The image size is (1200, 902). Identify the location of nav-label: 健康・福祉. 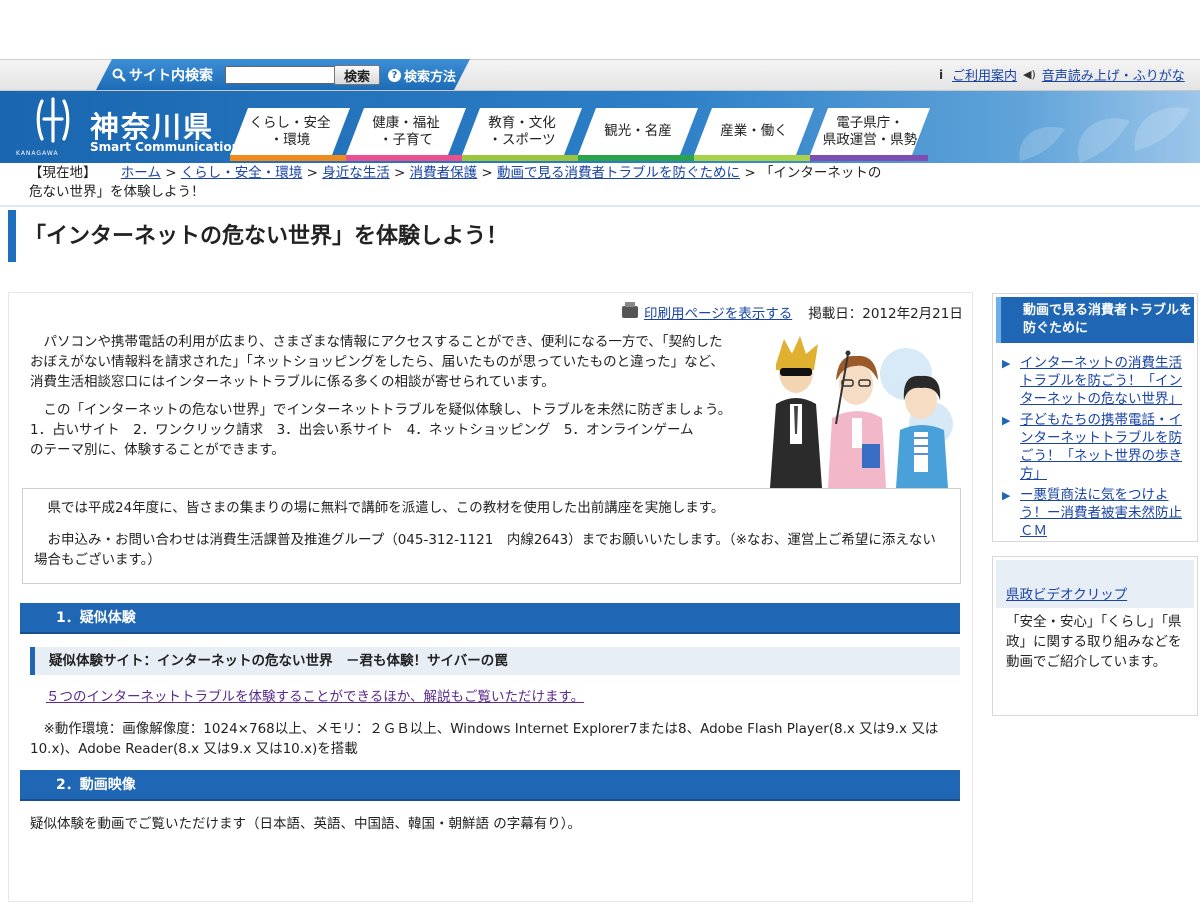
(406, 122).